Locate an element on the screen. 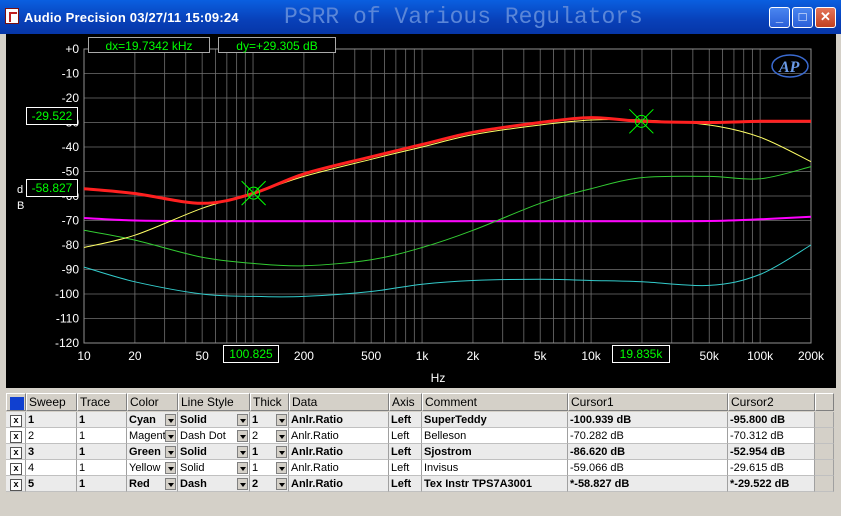 This screenshot has height=516, width=841. cell-comment: Sjostrom is located at coordinates (495, 452).